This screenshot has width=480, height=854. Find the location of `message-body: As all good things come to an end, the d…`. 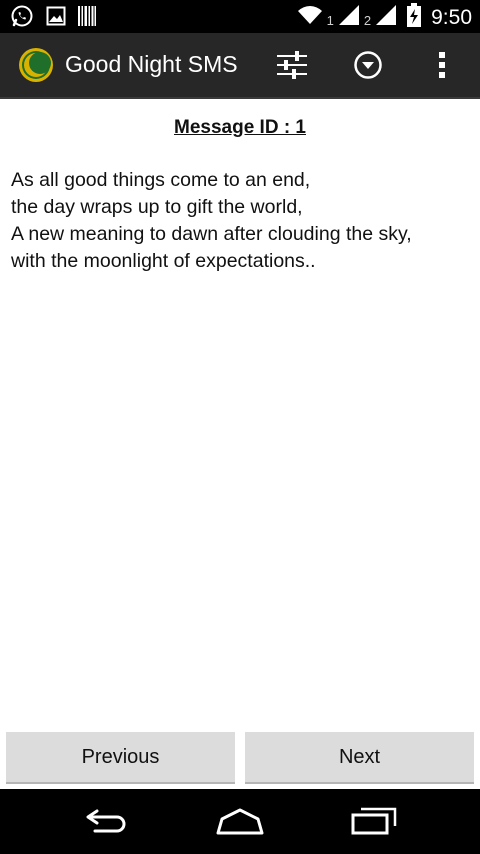

message-body: As all good things come to an end, the d… is located at coordinates (241, 221).